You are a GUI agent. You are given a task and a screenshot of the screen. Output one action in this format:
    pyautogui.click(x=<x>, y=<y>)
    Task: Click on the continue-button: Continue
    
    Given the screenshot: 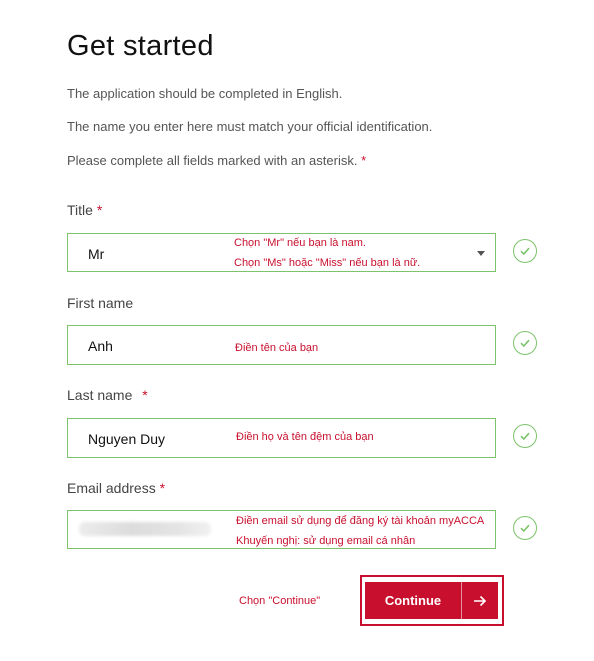 What is the action you would take?
    pyautogui.click(x=431, y=600)
    